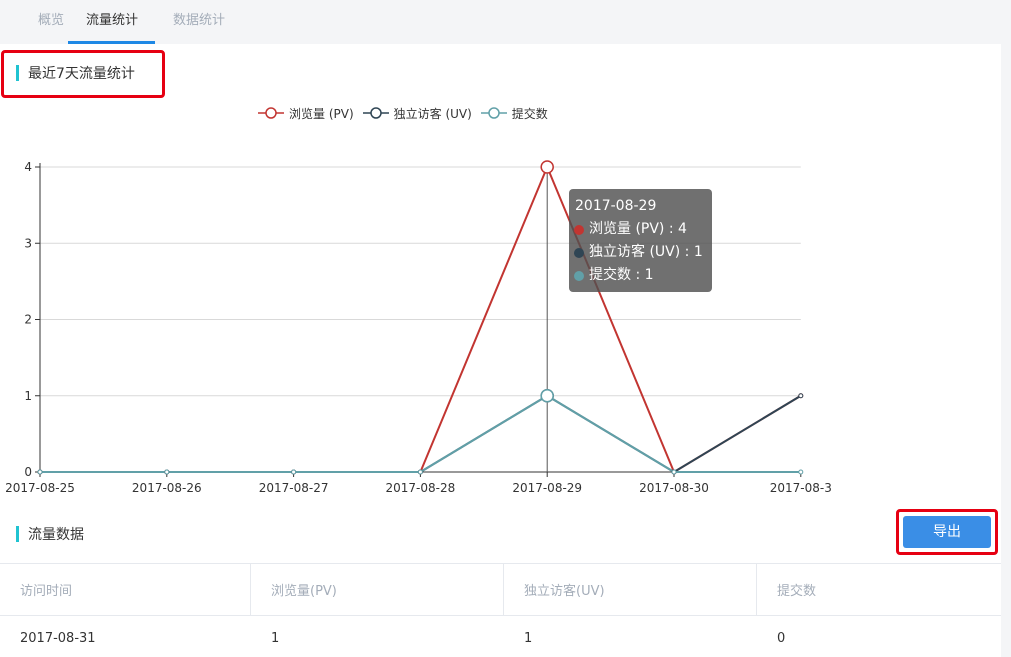  Describe the element at coordinates (377, 589) in the screenshot. I see `header-pv: 浏览量(PV)` at that location.